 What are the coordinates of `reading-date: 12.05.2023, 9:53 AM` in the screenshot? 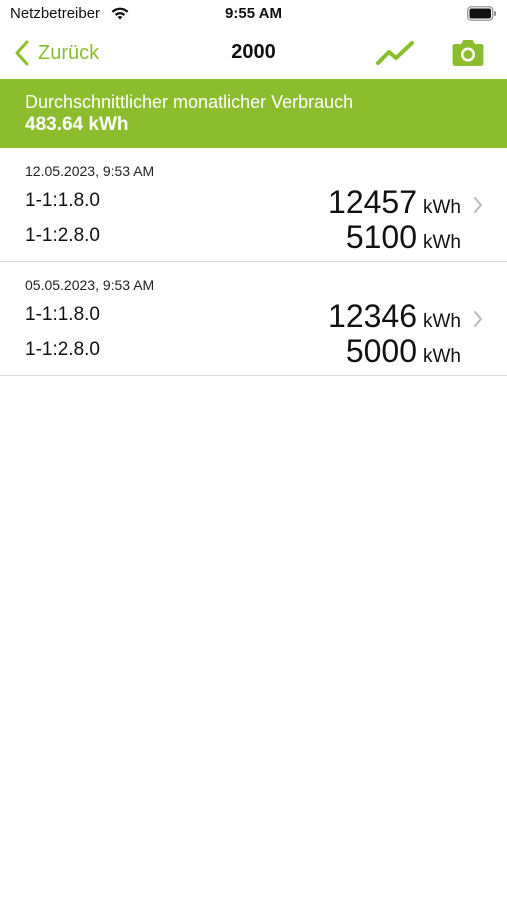 It's located at (90, 171).